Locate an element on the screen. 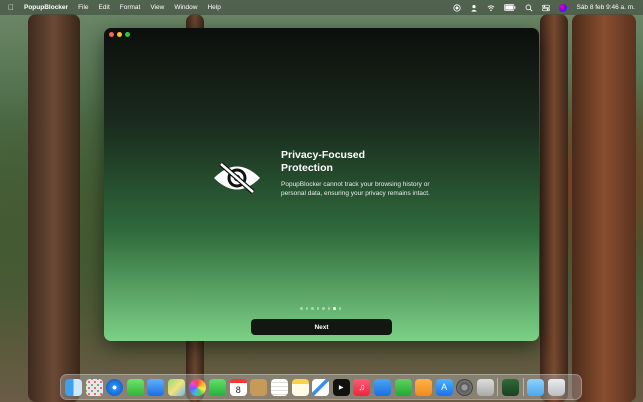  page-dot-active is located at coordinates (334, 308).